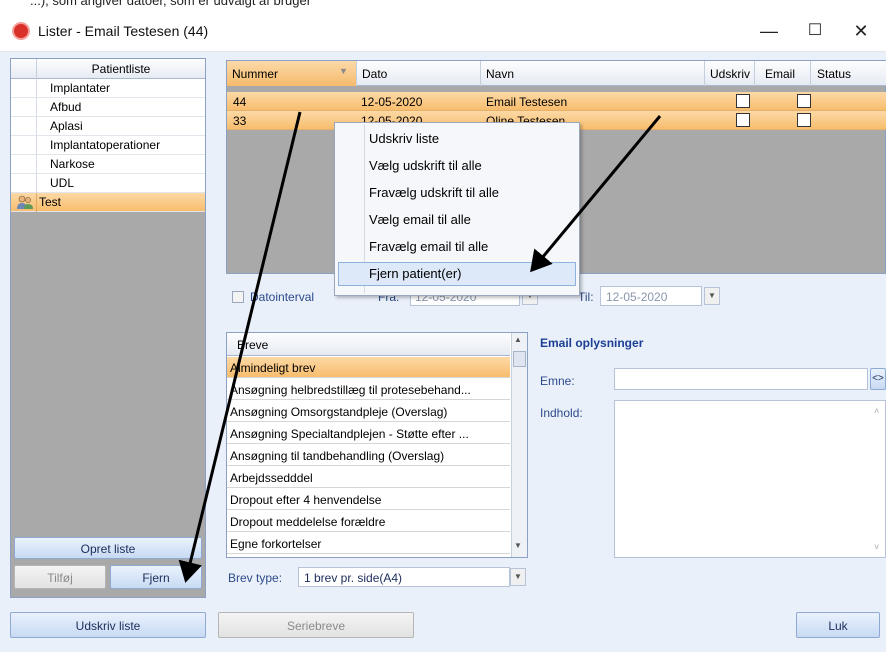 Image resolution: width=886 pixels, height=652 pixels. What do you see at coordinates (240, 347) in the screenshot?
I see `arrow-to-remove-button` at bounding box center [240, 347].